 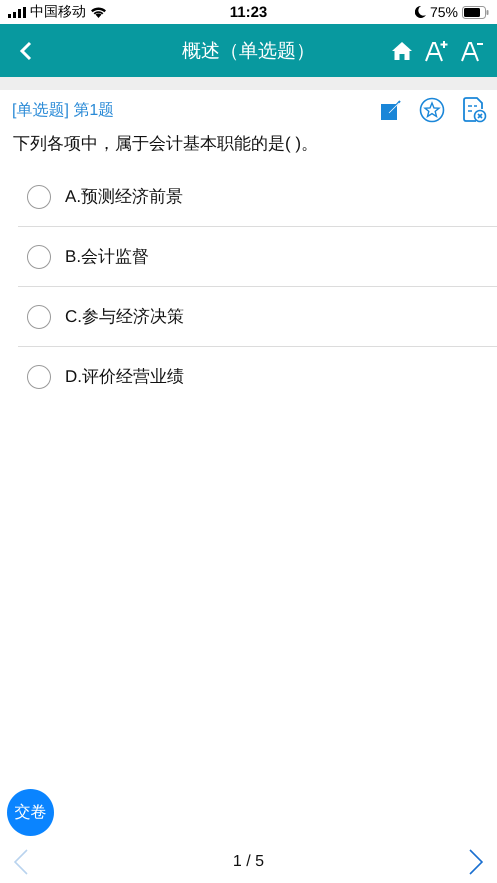 What do you see at coordinates (248, 52) in the screenshot?
I see `page-title: 概述（单选题）` at bounding box center [248, 52].